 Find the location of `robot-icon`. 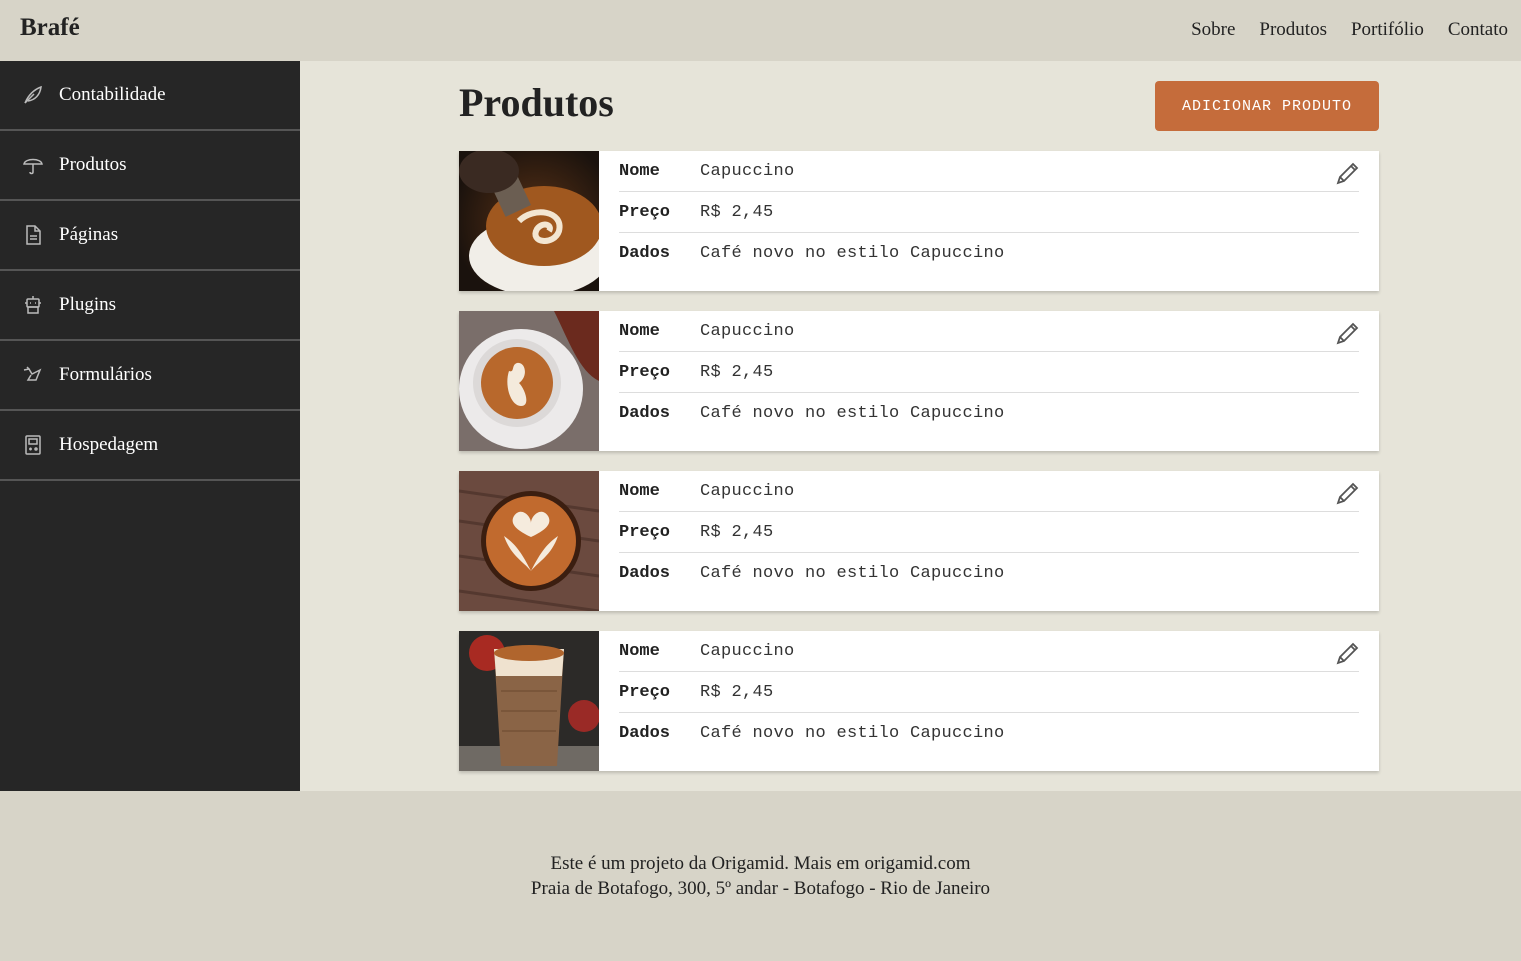

robot-icon is located at coordinates (33, 305).